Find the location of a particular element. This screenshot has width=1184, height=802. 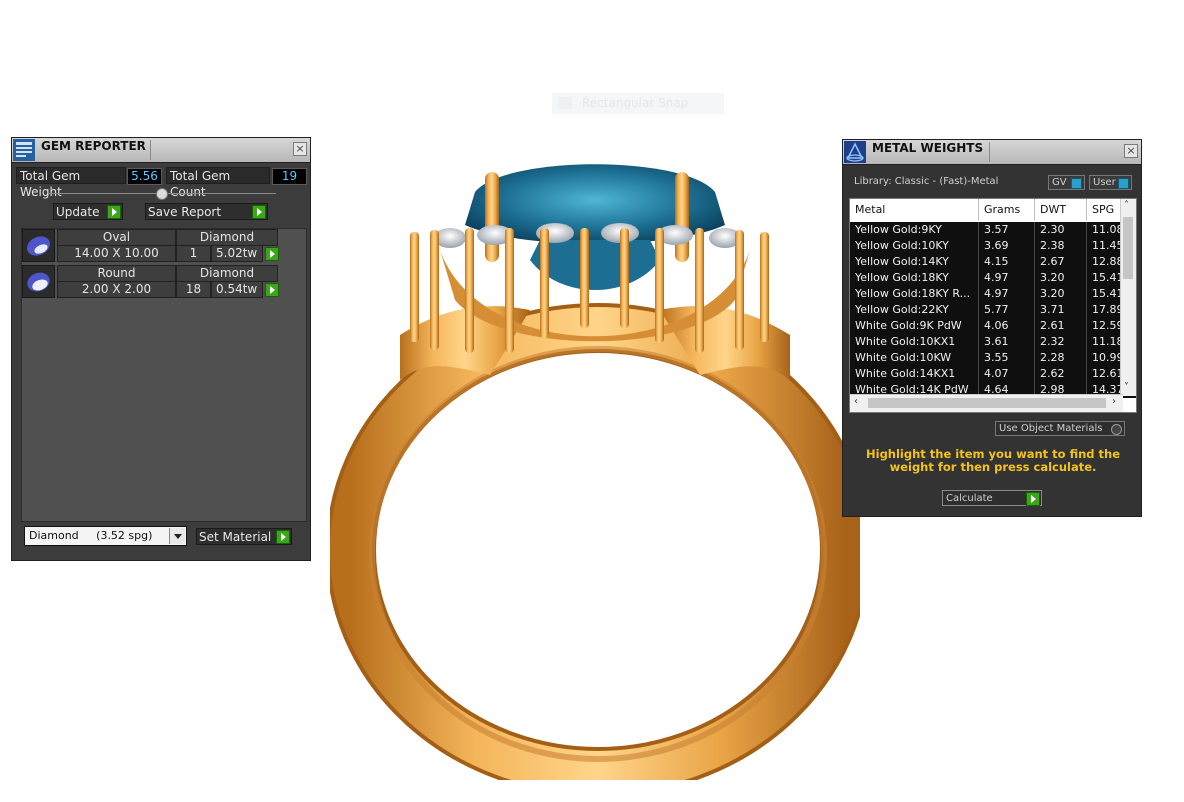

set-material-button: Set Material is located at coordinates (244, 536).